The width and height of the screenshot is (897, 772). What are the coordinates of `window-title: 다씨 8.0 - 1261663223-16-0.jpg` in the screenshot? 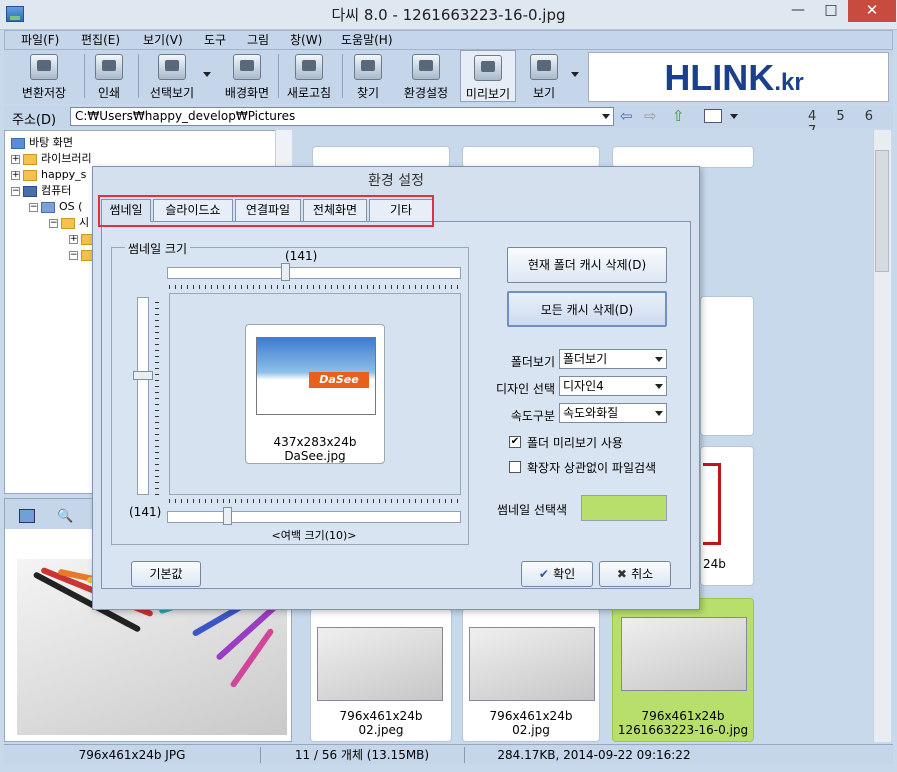 It's located at (448, 15).